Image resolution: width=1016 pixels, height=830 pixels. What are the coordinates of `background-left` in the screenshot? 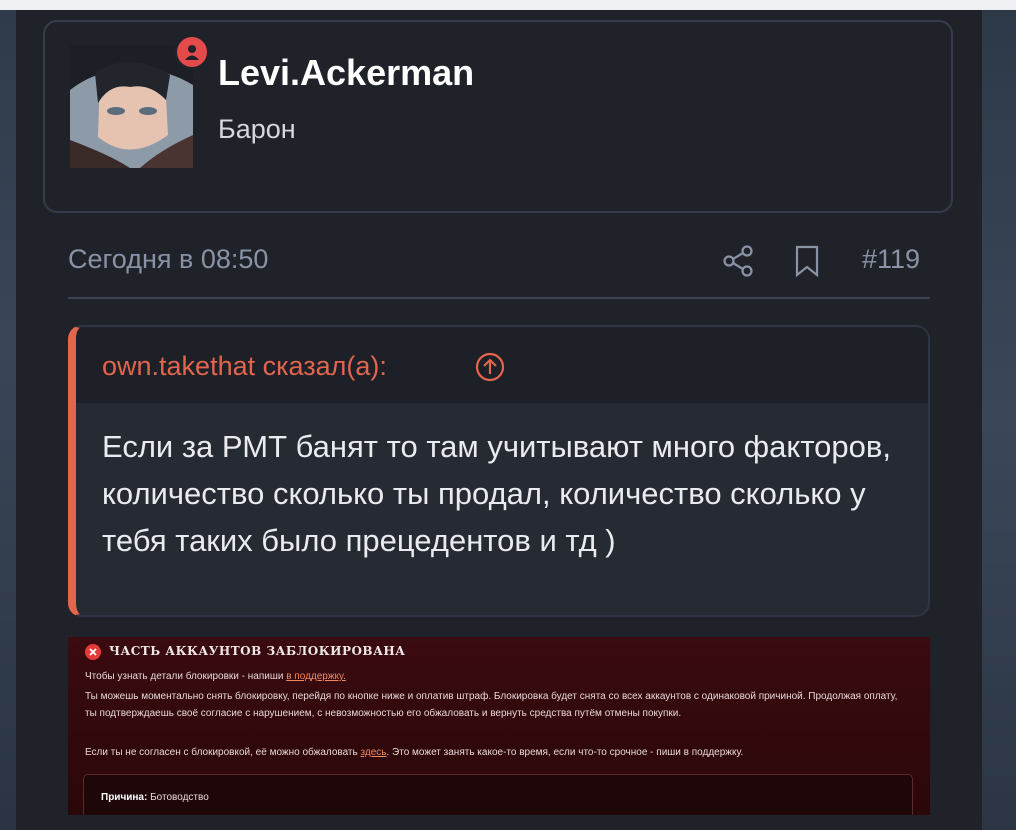 It's located at (8, 420).